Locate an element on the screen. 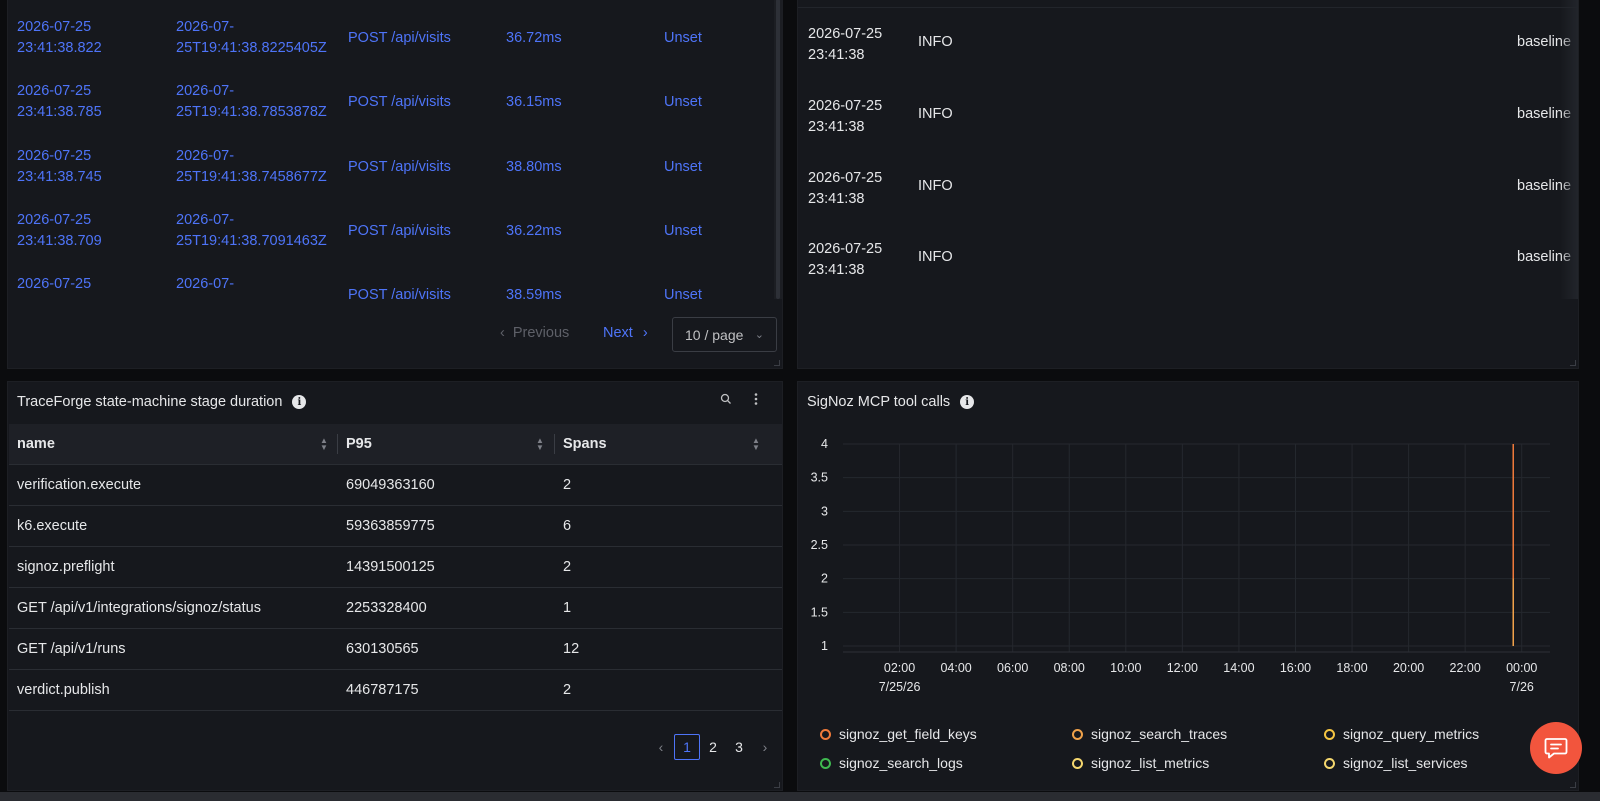 Image resolution: width=1600 pixels, height=801 pixels. trace-operation-line: POST /api/visits is located at coordinates (399, 231).